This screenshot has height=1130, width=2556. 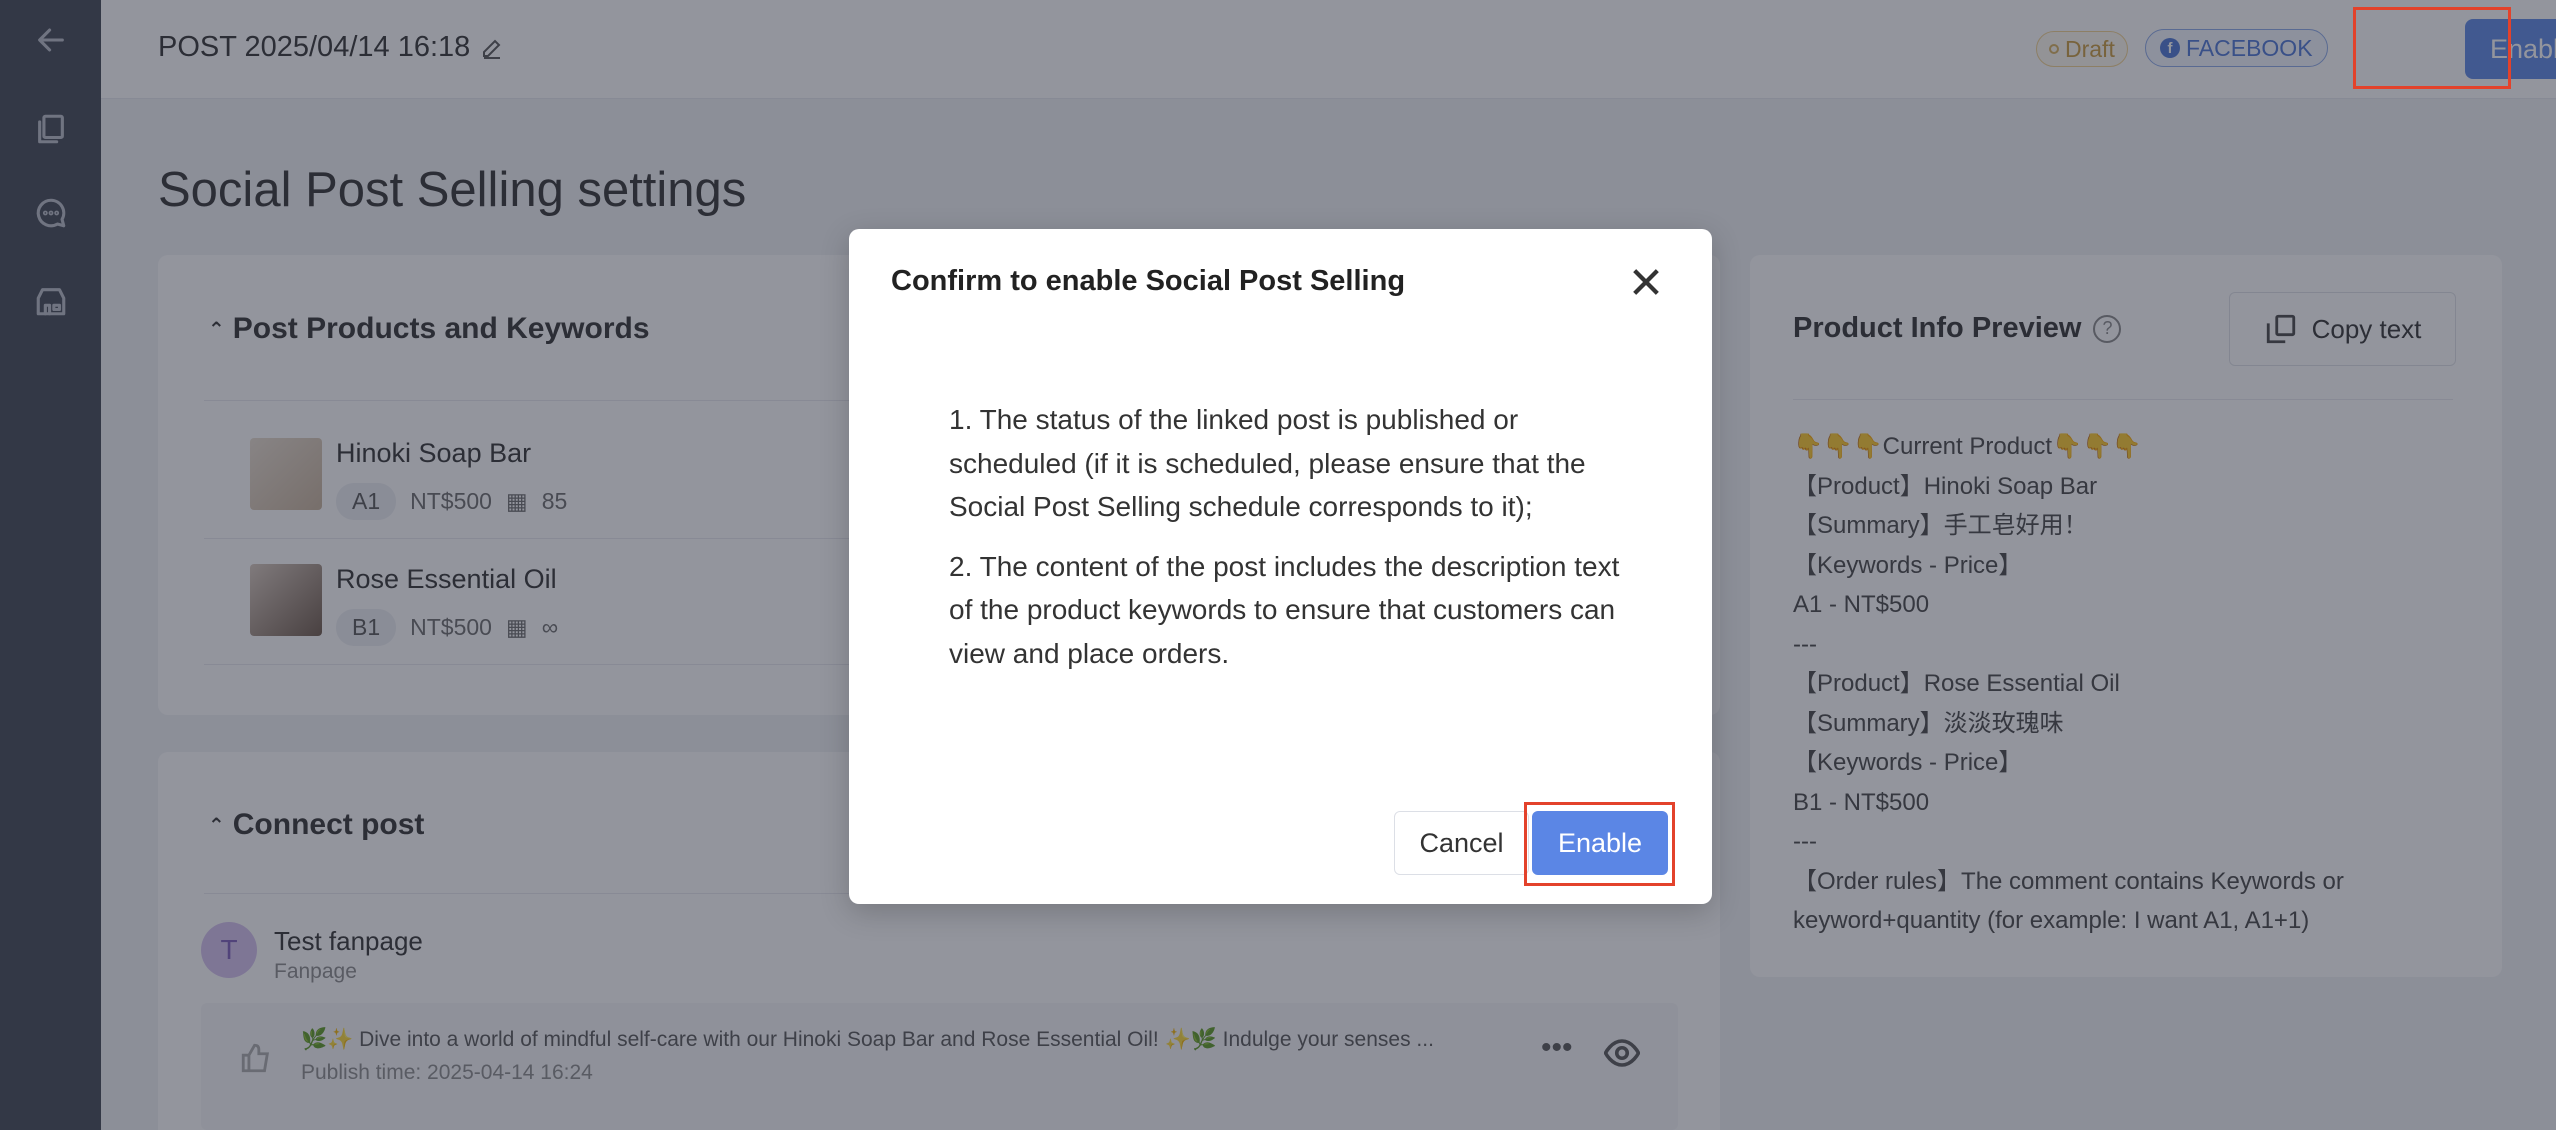 I want to click on dialog-title: Confirm to enable Social Post Selling, so click(x=1148, y=281).